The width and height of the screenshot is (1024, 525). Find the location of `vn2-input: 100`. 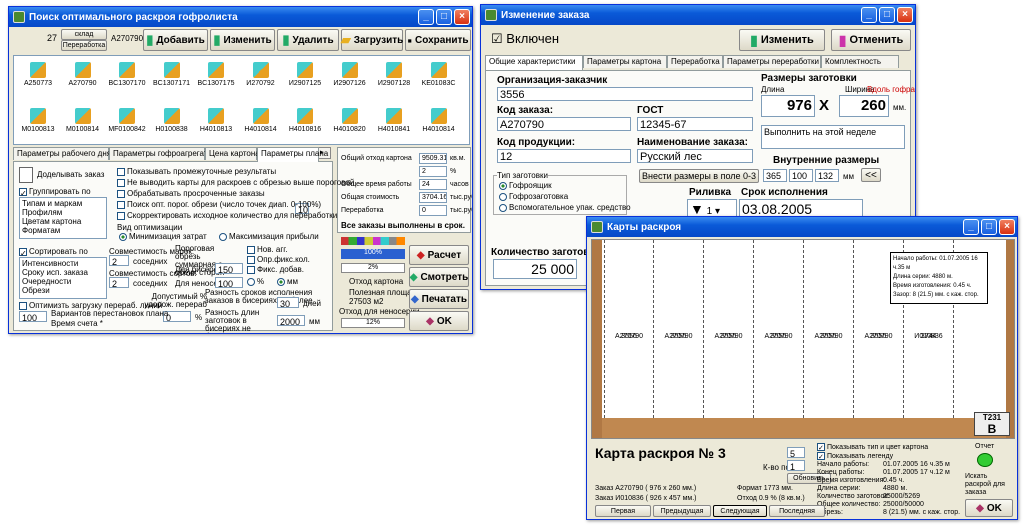

vn2-input: 100 is located at coordinates (801, 175).